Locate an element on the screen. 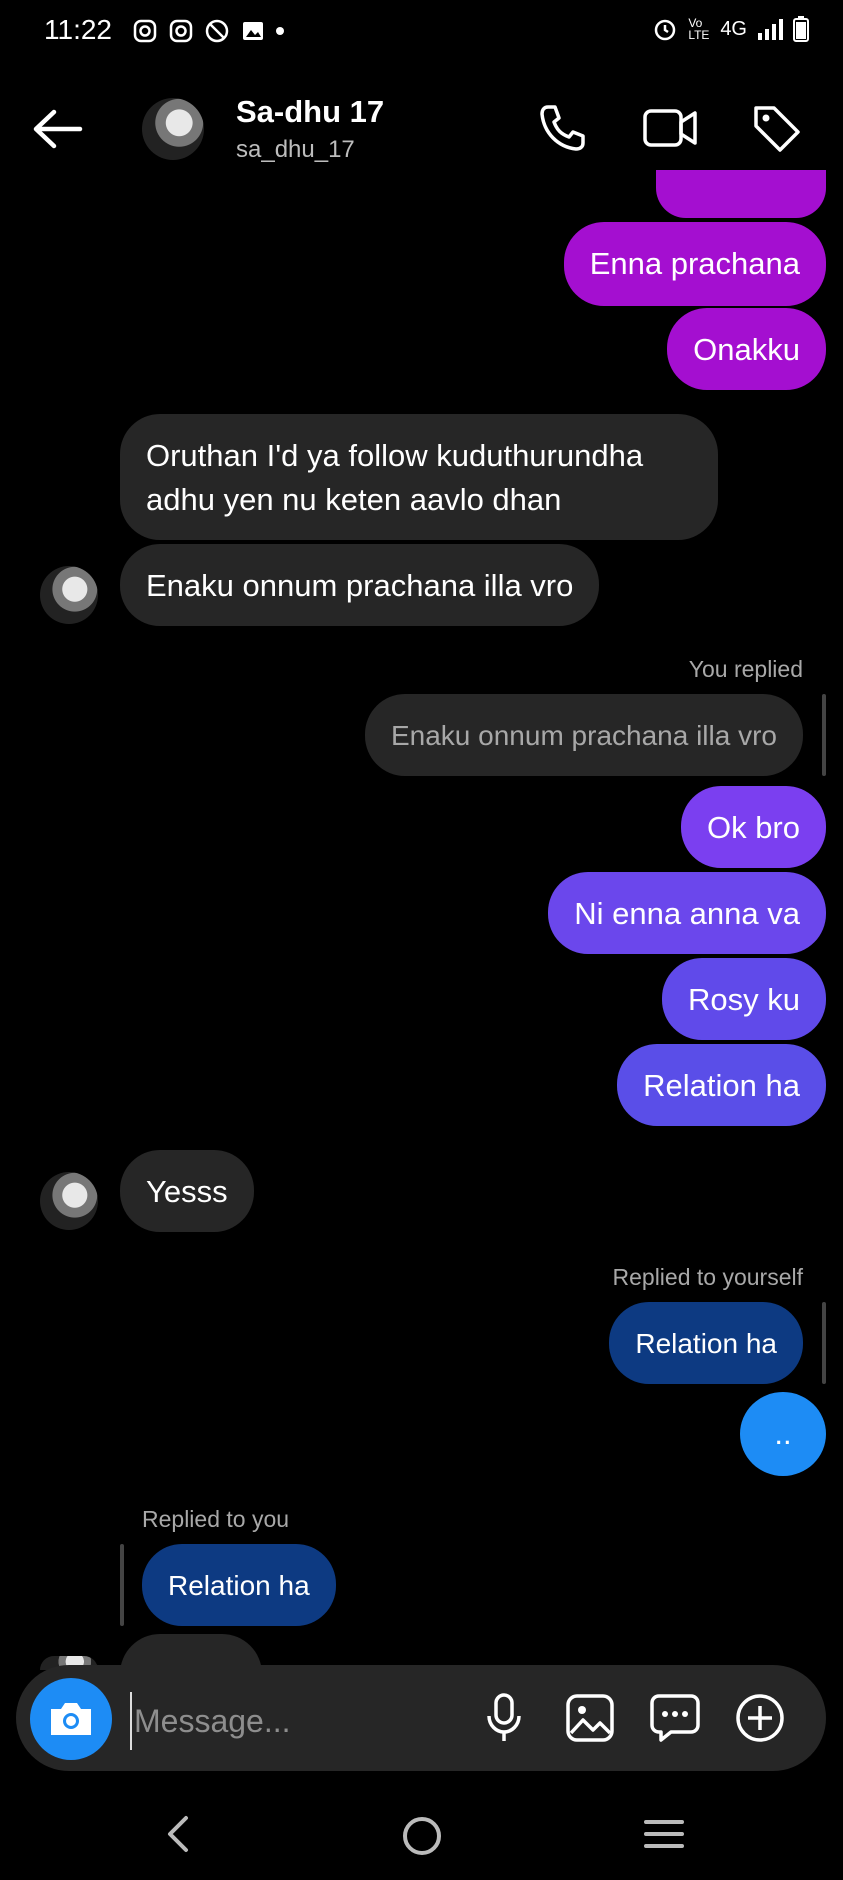 The image size is (843, 1880). plus-circle-icon is located at coordinates (760, 1718).